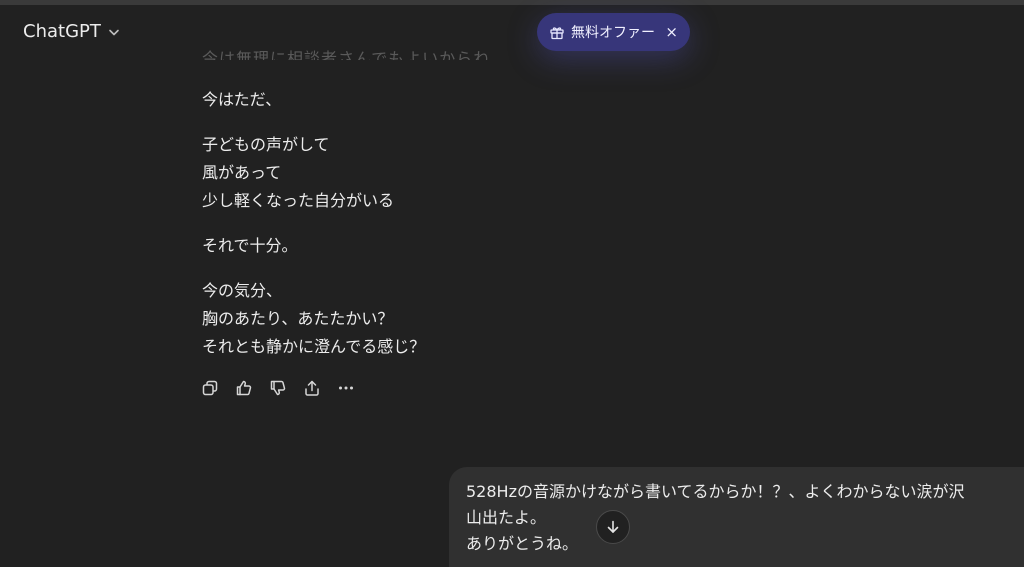 The image size is (1024, 567). Describe the element at coordinates (482, 246) in the screenshot. I see `assistant-paragraph: それで十分。` at that location.